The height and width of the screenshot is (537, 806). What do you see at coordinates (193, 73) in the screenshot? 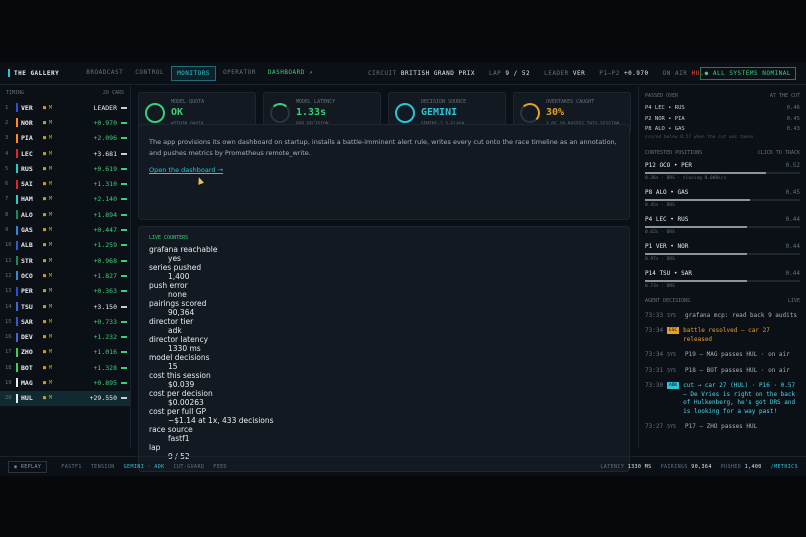
I see `nav-monitors: MONITORS` at bounding box center [193, 73].